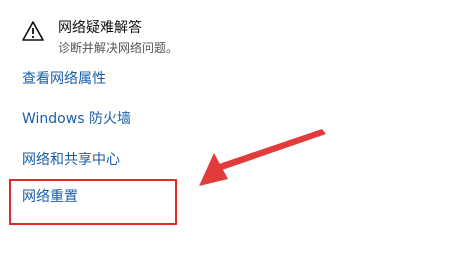 Image resolution: width=459 pixels, height=275 pixels. I want to click on network-sharing-center-link: 网络和共享中心, so click(71, 159).